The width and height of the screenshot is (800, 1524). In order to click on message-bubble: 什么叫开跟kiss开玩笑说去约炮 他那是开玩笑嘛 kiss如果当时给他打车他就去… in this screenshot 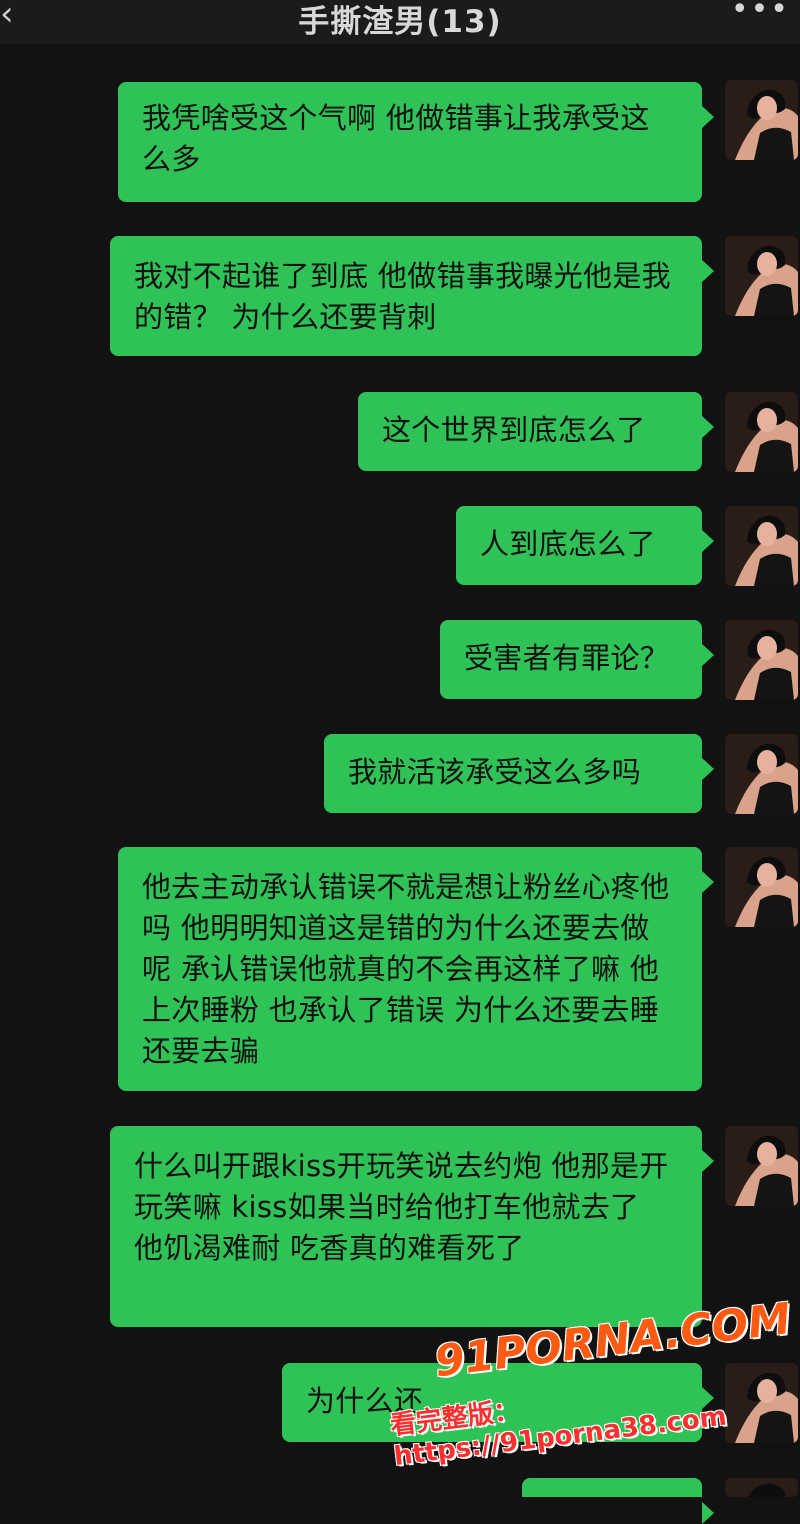, I will do `click(412, 1226)`.